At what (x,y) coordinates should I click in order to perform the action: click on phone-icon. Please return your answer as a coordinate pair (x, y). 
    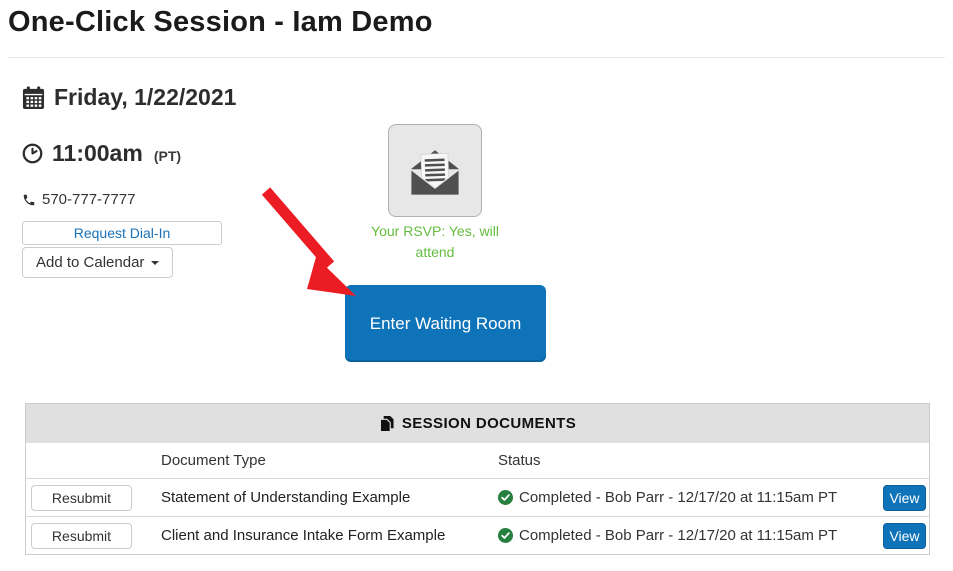
    Looking at the image, I should click on (29, 200).